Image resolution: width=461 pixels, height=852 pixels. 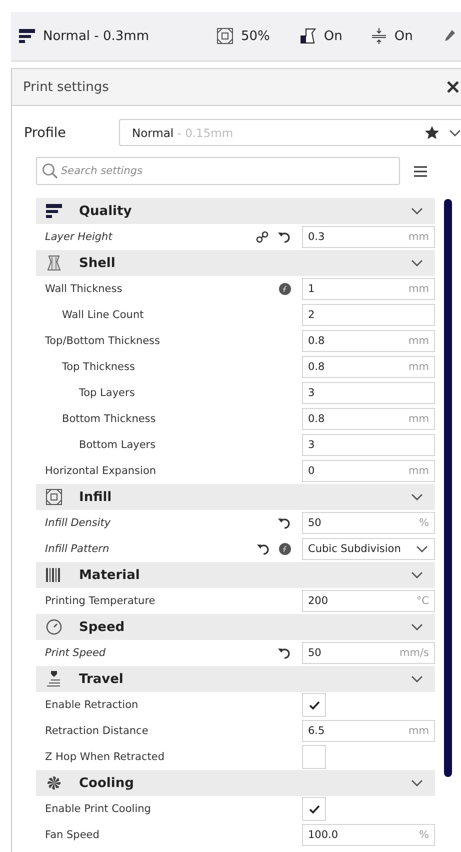 I want to click on infill-summary: 50%, so click(x=255, y=36).